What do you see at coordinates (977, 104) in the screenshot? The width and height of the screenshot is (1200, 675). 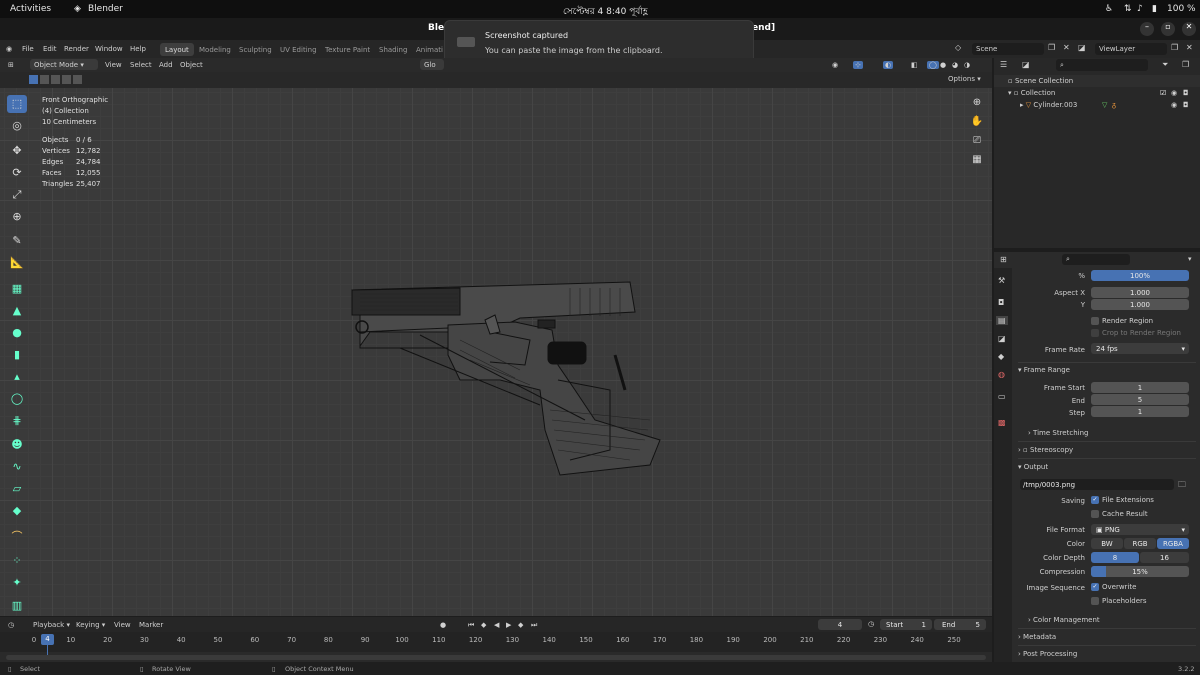 I see `zoom-icon: ⊕` at bounding box center [977, 104].